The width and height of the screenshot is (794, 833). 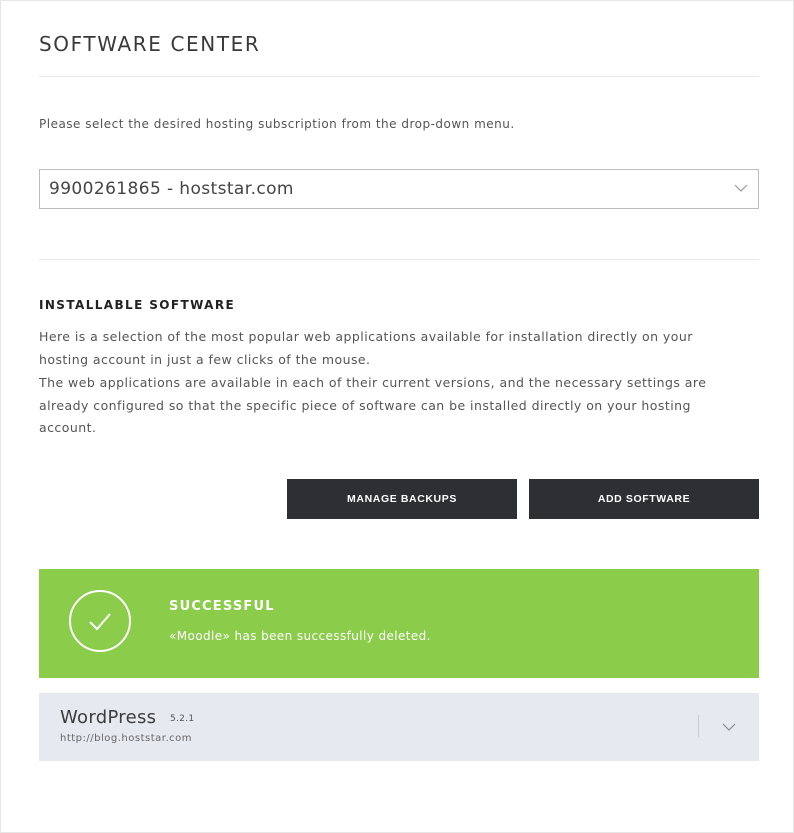 I want to click on app-name: WordPress, so click(x=108, y=717).